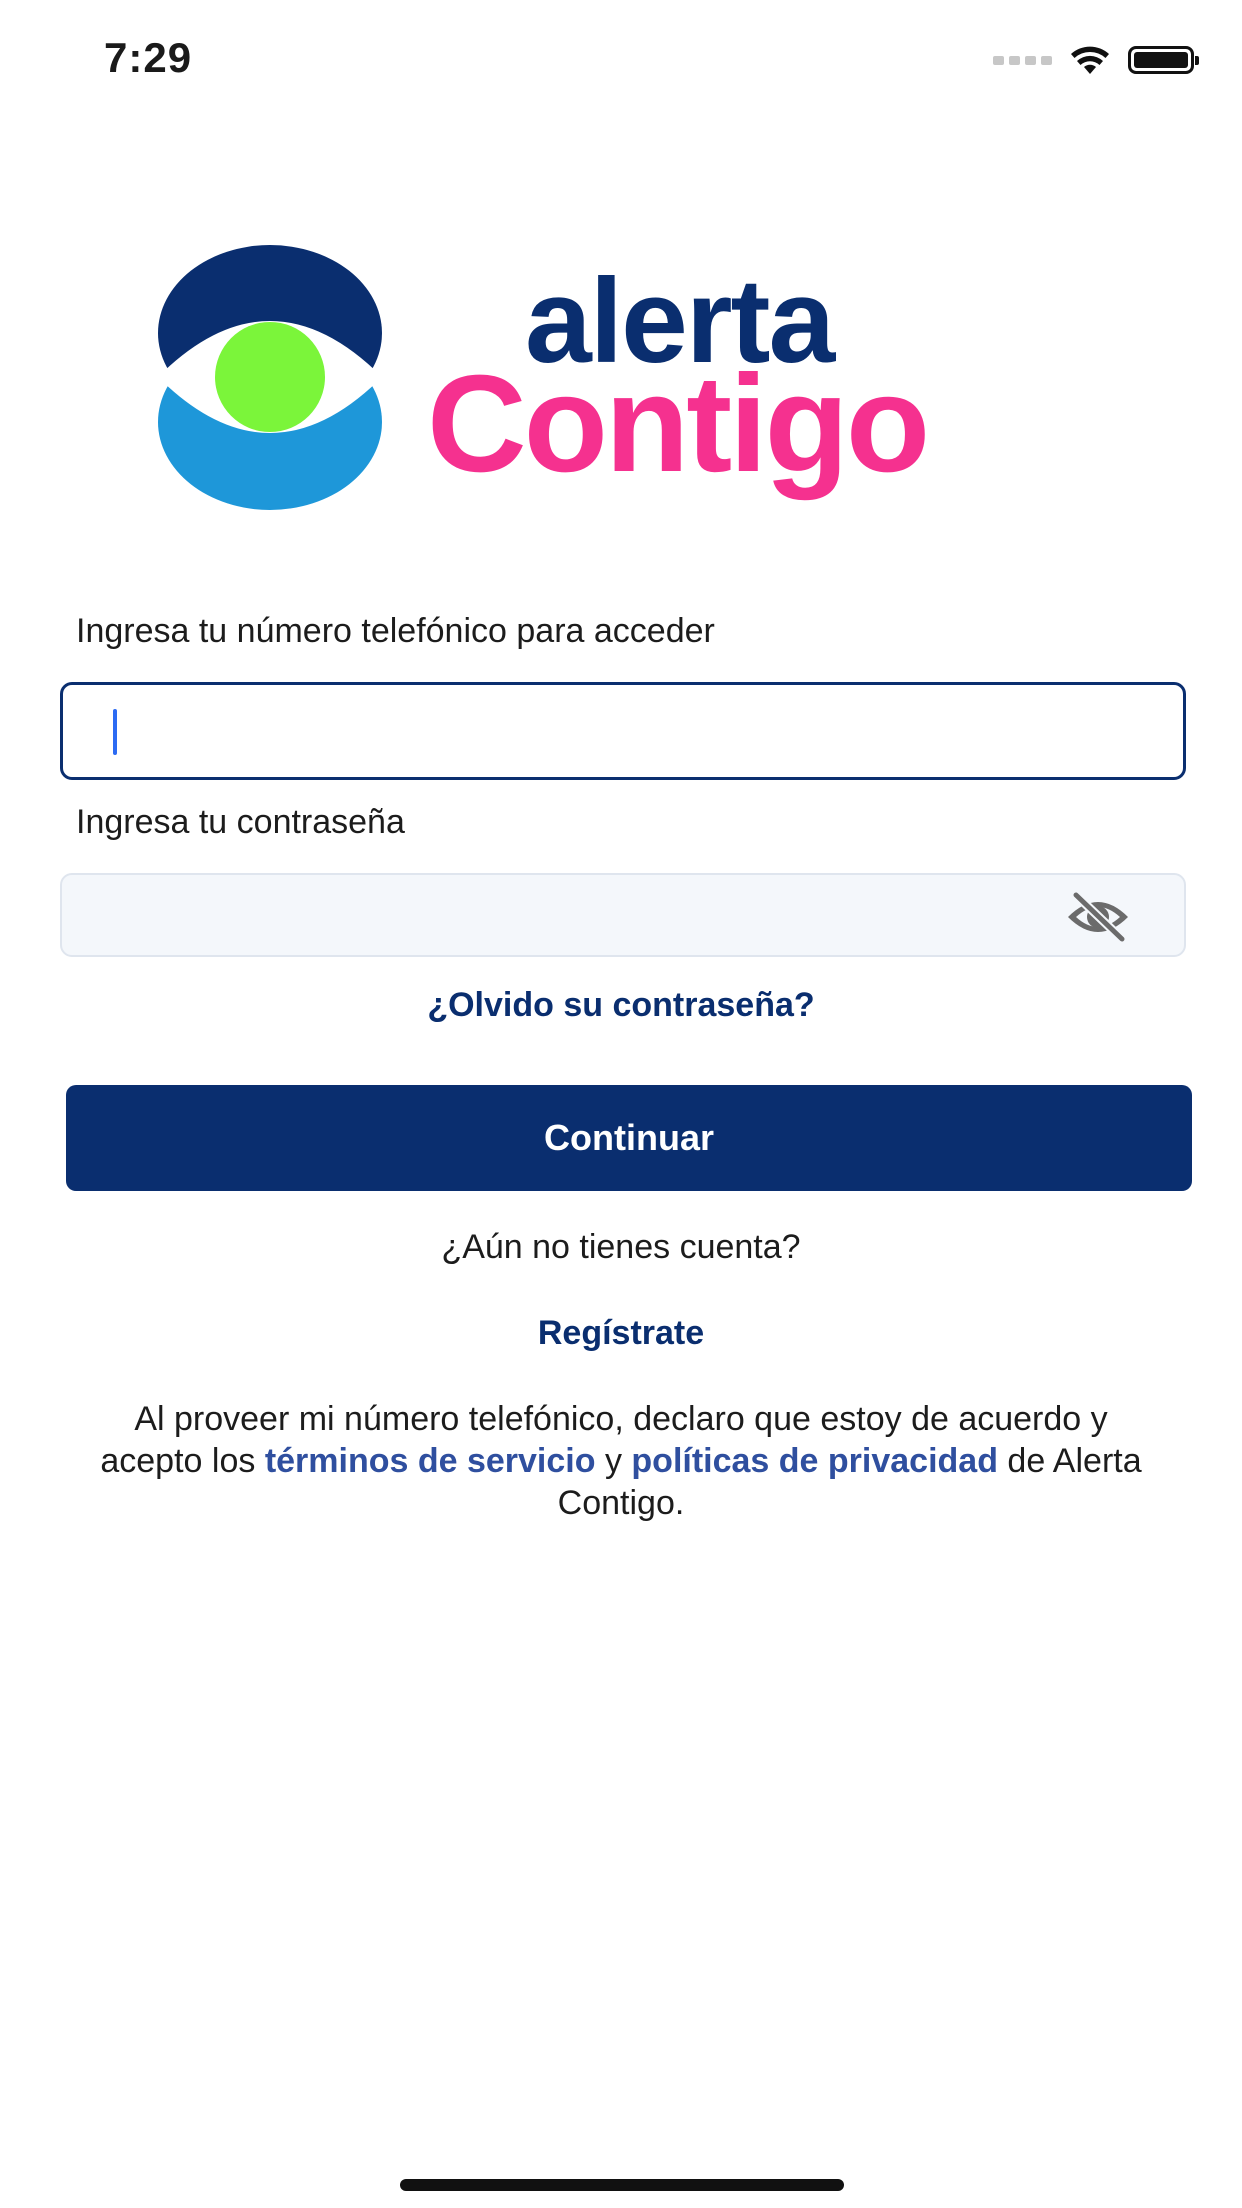 This screenshot has height=2208, width=1242. I want to click on text-caret, so click(115, 732).